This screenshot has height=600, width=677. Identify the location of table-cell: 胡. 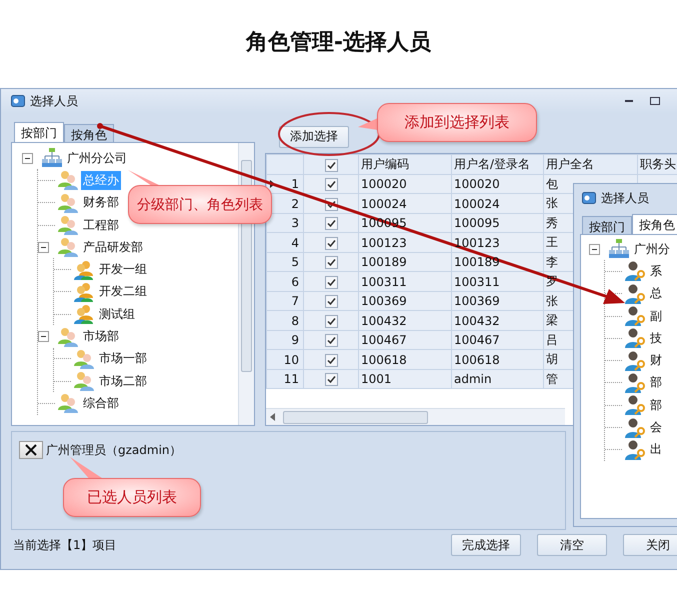
(552, 359).